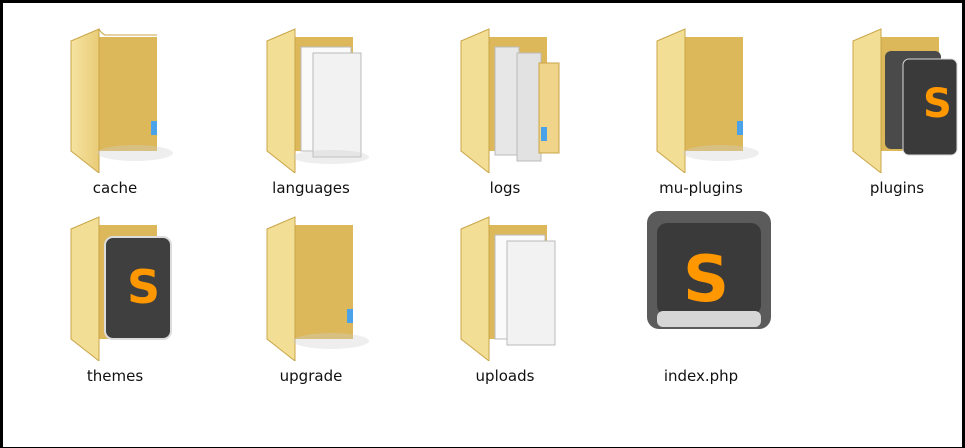  What do you see at coordinates (311, 376) in the screenshot?
I see `folder-label: upgrade` at bounding box center [311, 376].